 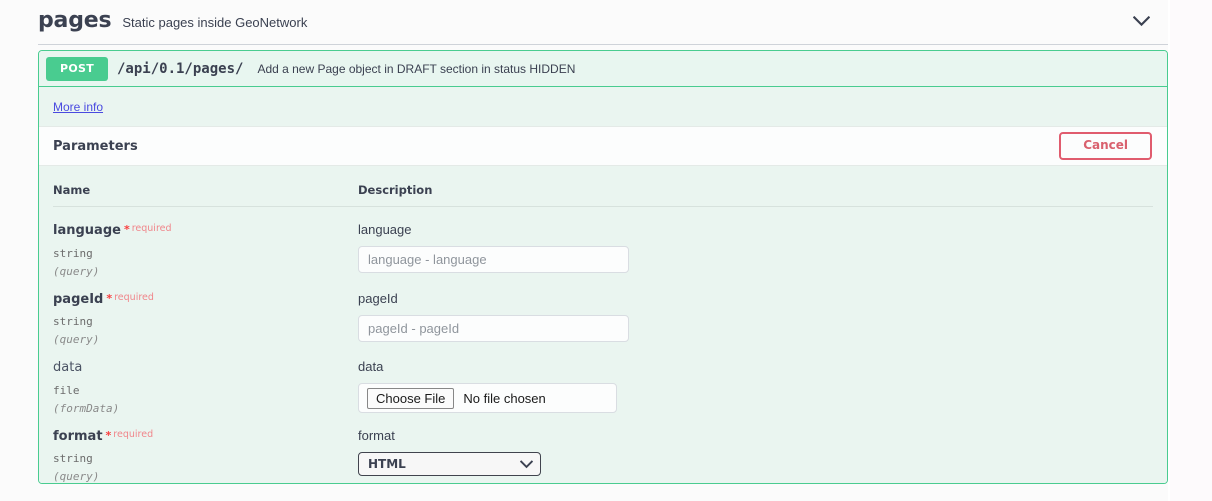 I want to click on parameter-type: file, so click(x=66, y=390).